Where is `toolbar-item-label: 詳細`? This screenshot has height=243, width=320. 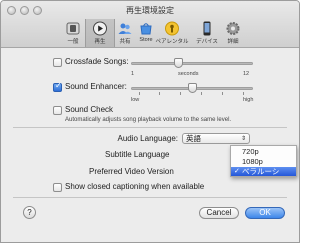
toolbar-item-label: 詳細 is located at coordinates (233, 42).